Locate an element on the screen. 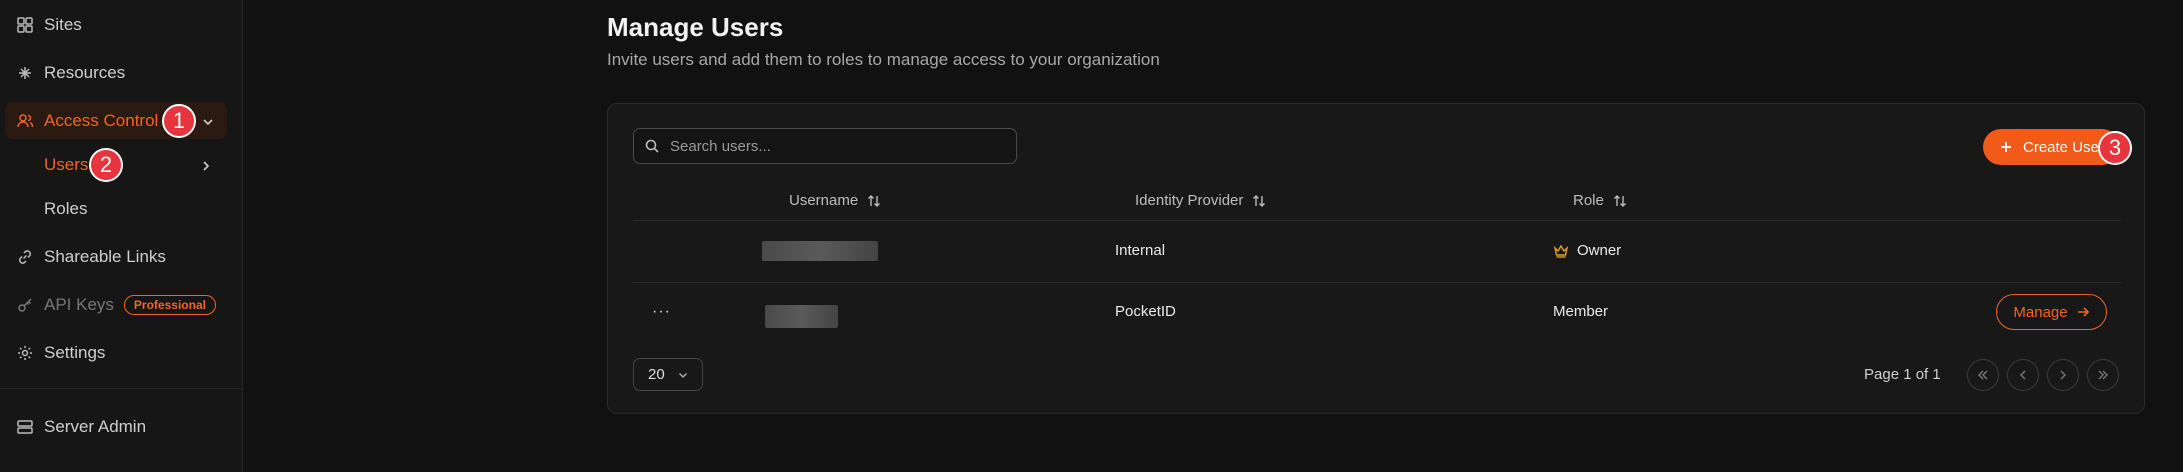  next-page-button is located at coordinates (2063, 375).